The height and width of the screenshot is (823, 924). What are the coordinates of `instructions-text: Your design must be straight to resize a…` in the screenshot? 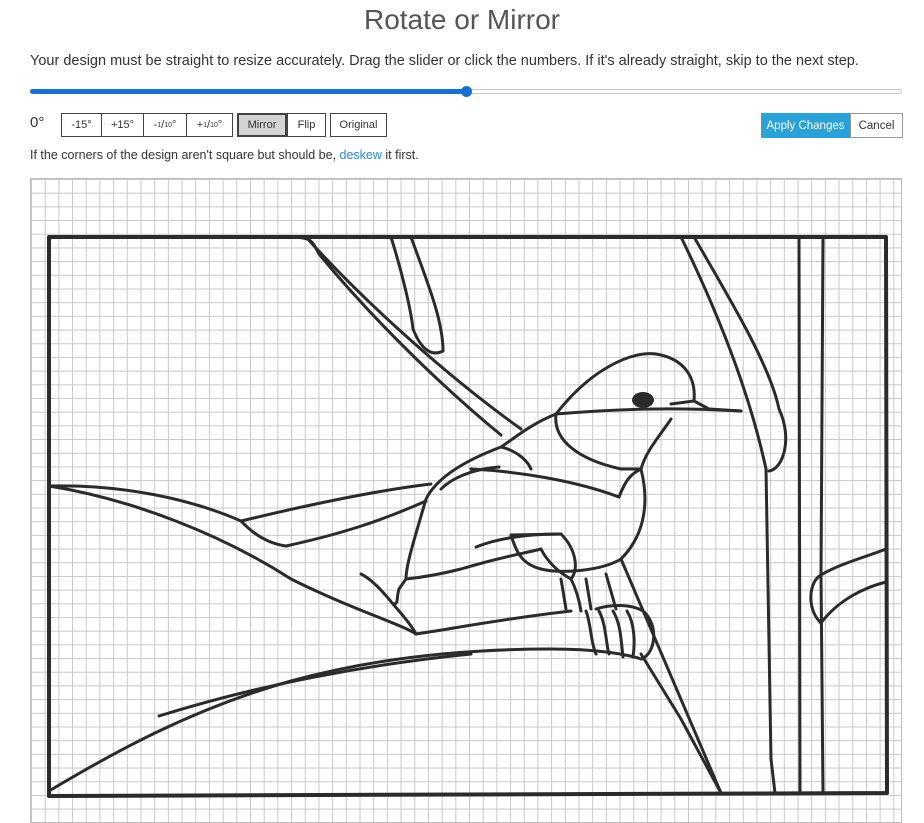 It's located at (444, 61).